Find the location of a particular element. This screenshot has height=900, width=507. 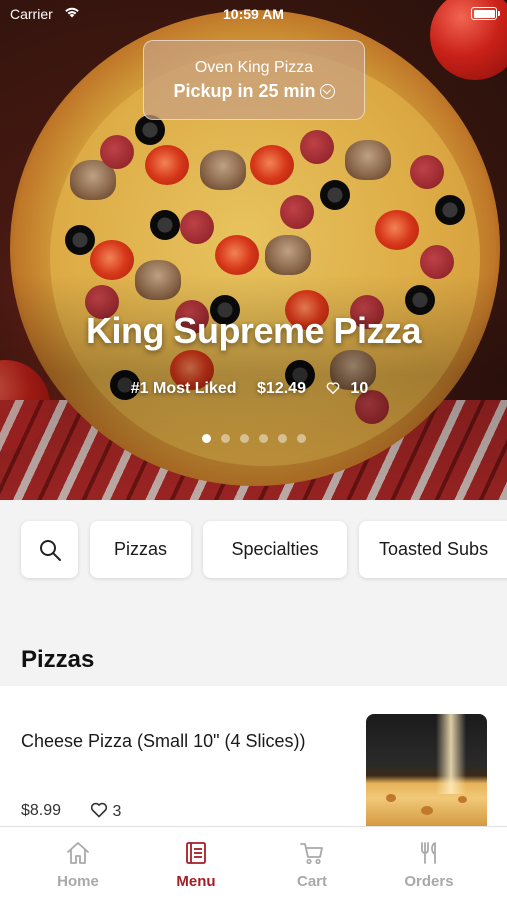

search-button is located at coordinates (49, 549).